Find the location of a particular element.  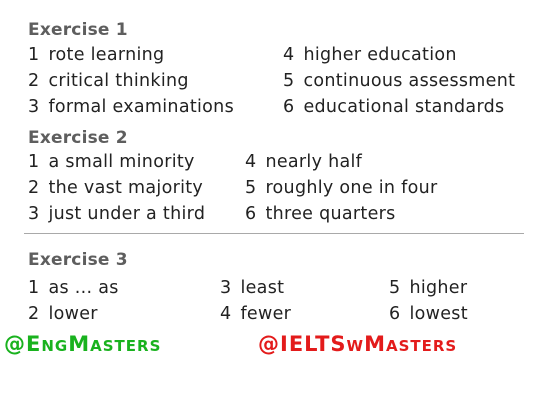

item-text: as ... as is located at coordinates (83, 288).